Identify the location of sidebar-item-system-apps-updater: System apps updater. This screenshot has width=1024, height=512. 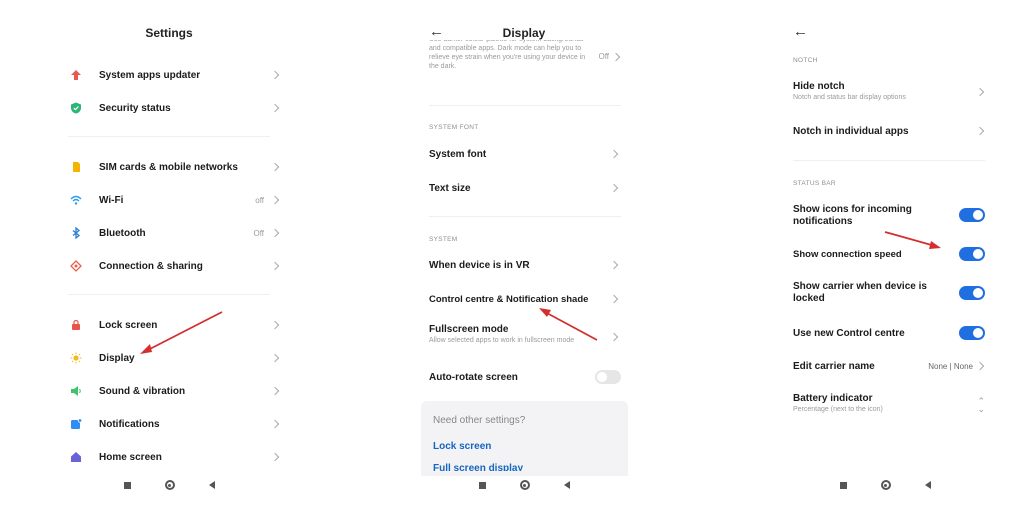
(169, 75).